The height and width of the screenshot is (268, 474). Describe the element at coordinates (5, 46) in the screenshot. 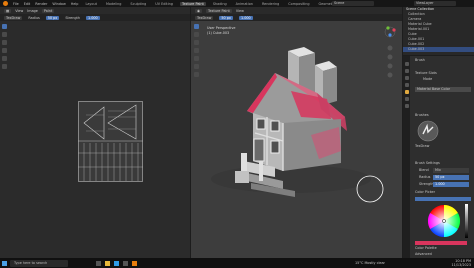

I see `uv-toolbar` at that location.